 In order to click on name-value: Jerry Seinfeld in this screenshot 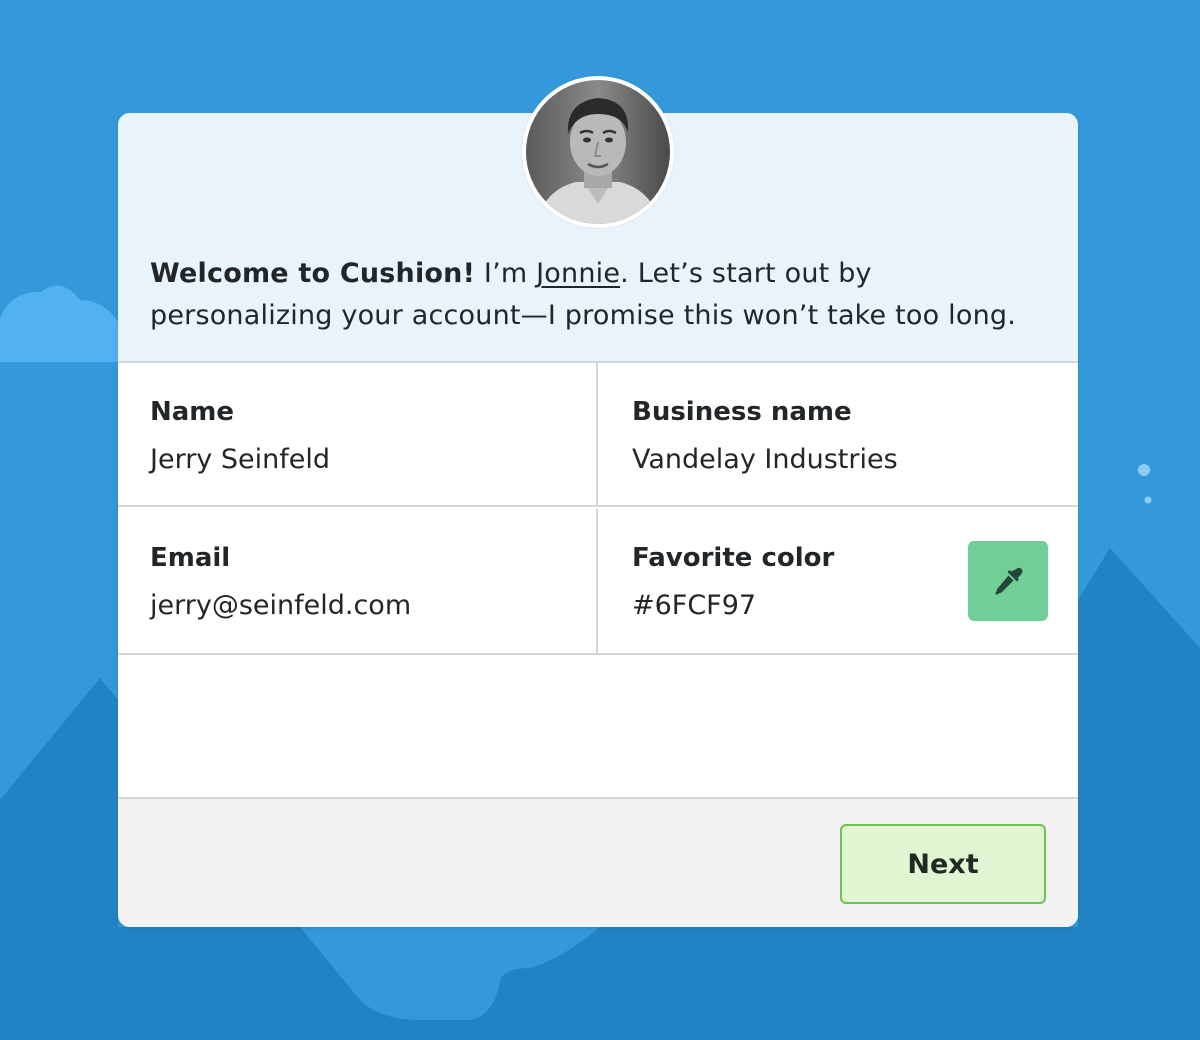, I will do `click(240, 460)`.